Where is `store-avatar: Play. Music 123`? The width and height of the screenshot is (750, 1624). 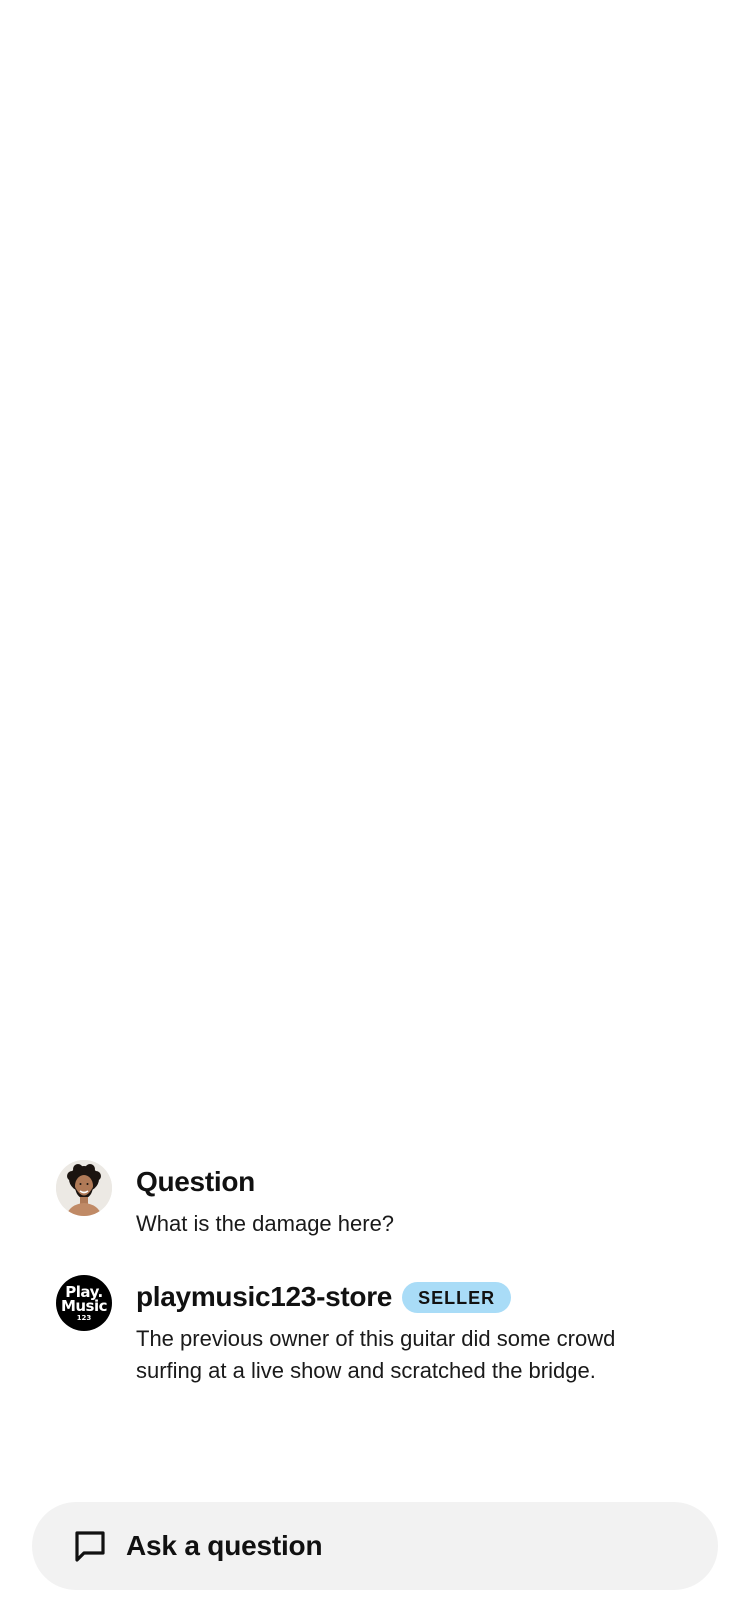 store-avatar: Play. Music 123 is located at coordinates (84, 1303).